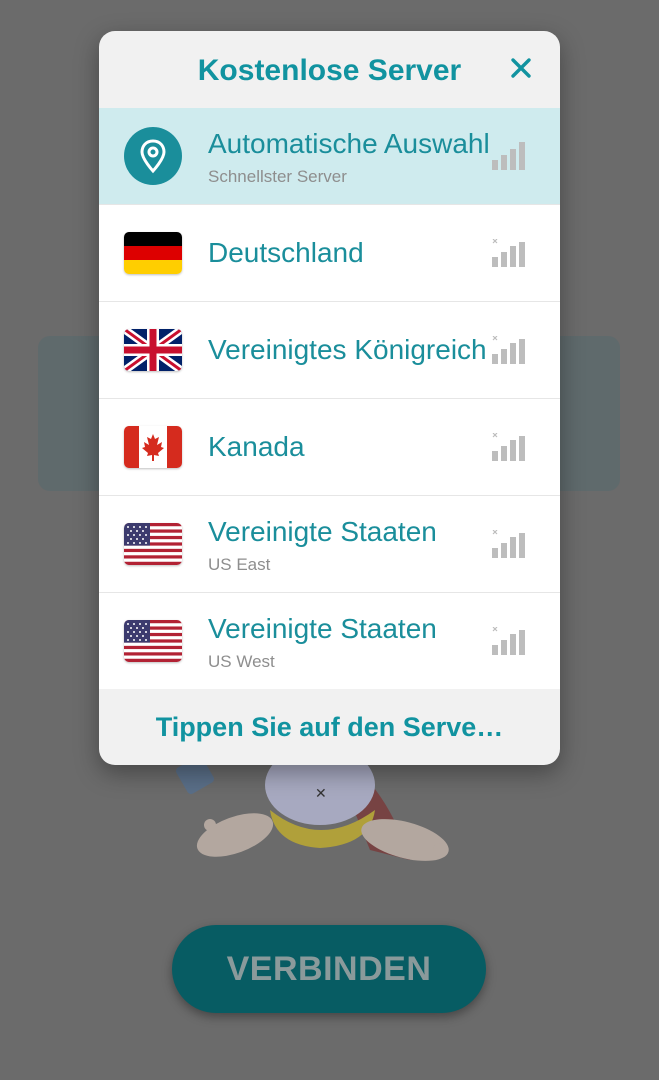 This screenshot has height=1080, width=659. What do you see at coordinates (329, 969) in the screenshot?
I see `connect-button: VERBINDEN` at bounding box center [329, 969].